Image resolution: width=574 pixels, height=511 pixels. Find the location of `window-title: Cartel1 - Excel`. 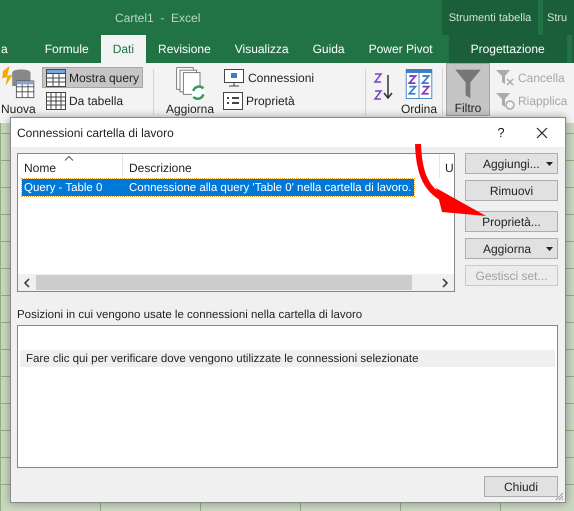

window-title: Cartel1 - Excel is located at coordinates (157, 17).